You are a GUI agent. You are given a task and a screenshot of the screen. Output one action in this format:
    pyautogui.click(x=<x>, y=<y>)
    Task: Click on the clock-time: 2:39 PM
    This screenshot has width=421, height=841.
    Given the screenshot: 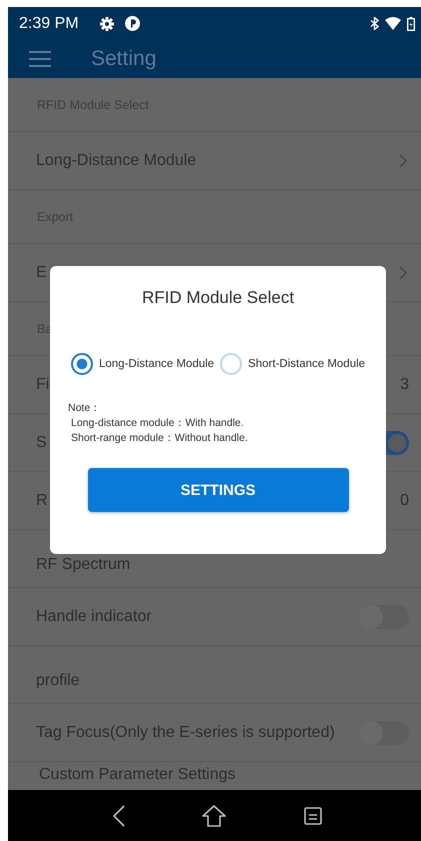 What is the action you would take?
    pyautogui.click(x=49, y=23)
    